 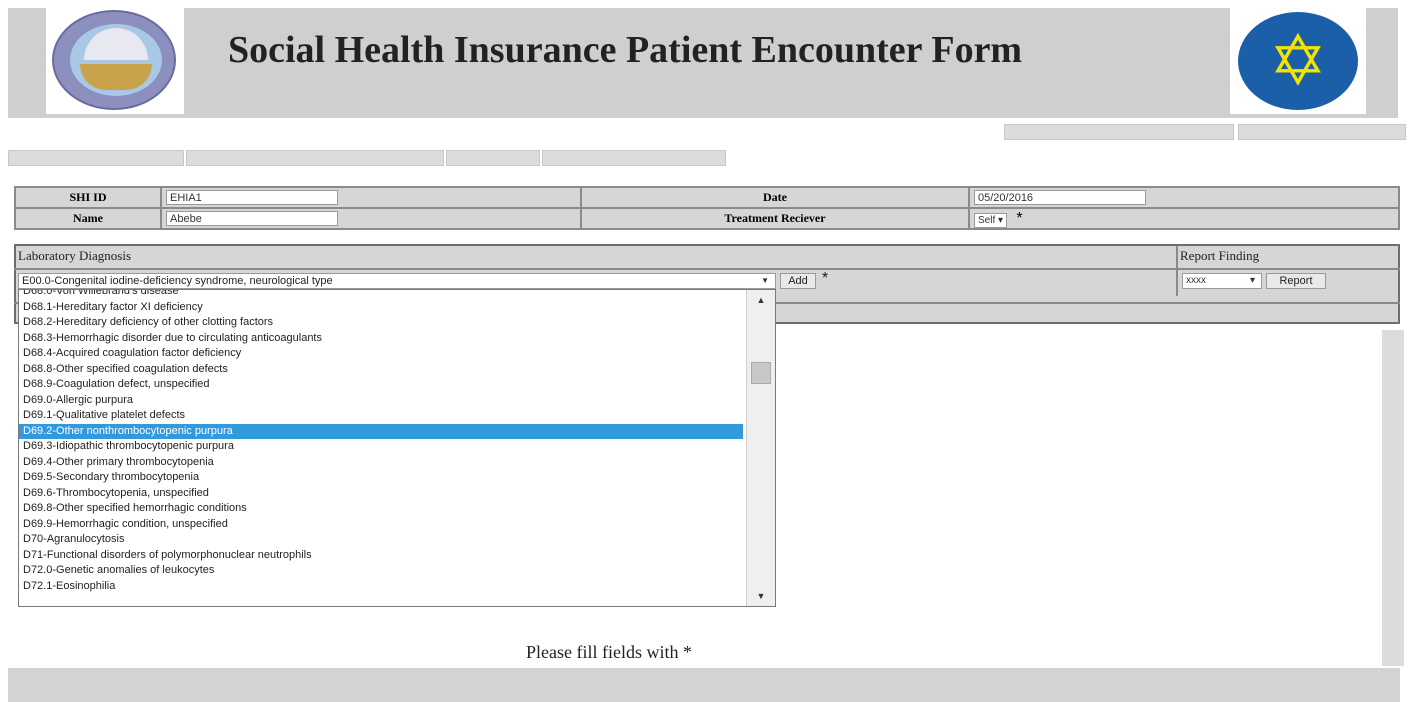 What do you see at coordinates (1196, 280) in the screenshot?
I see `report-selected-value: xxxx` at bounding box center [1196, 280].